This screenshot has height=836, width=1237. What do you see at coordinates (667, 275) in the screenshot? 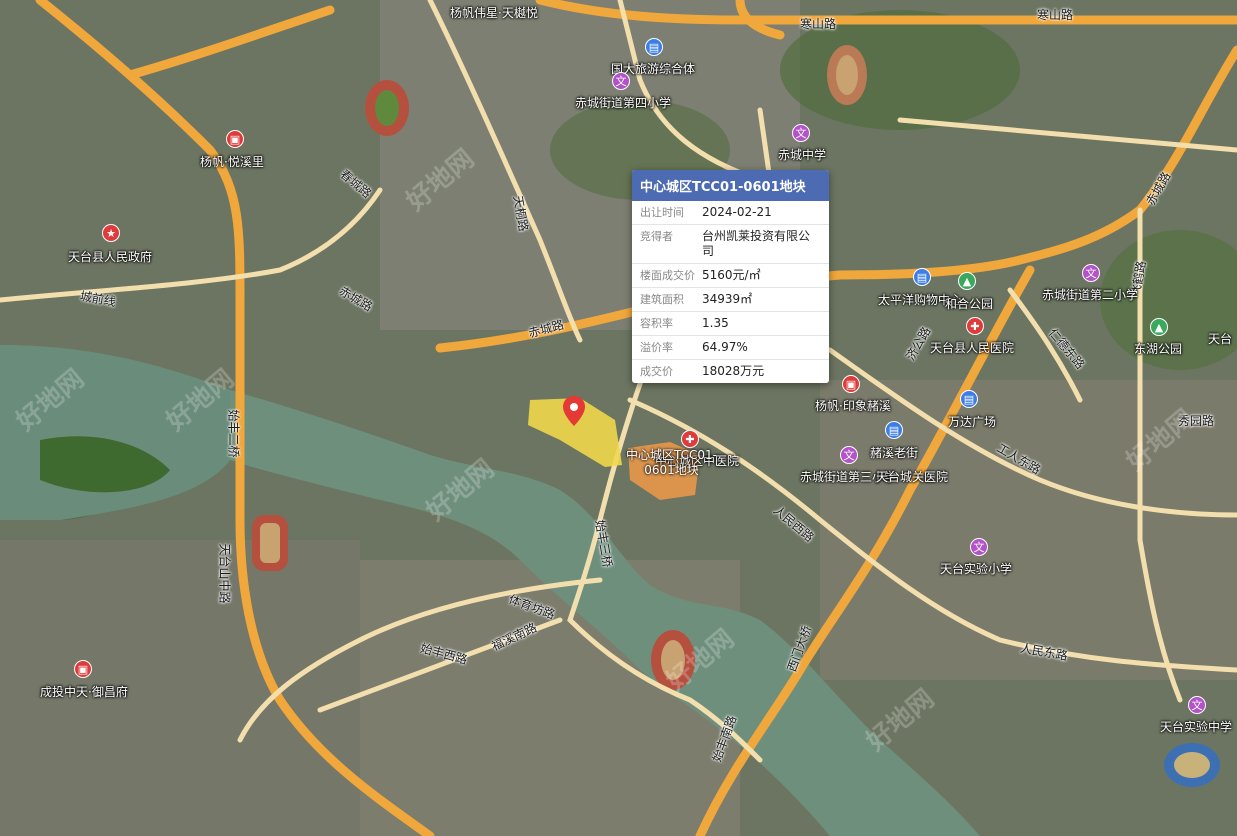
I see `info-key: 楼面成交价` at bounding box center [667, 275].